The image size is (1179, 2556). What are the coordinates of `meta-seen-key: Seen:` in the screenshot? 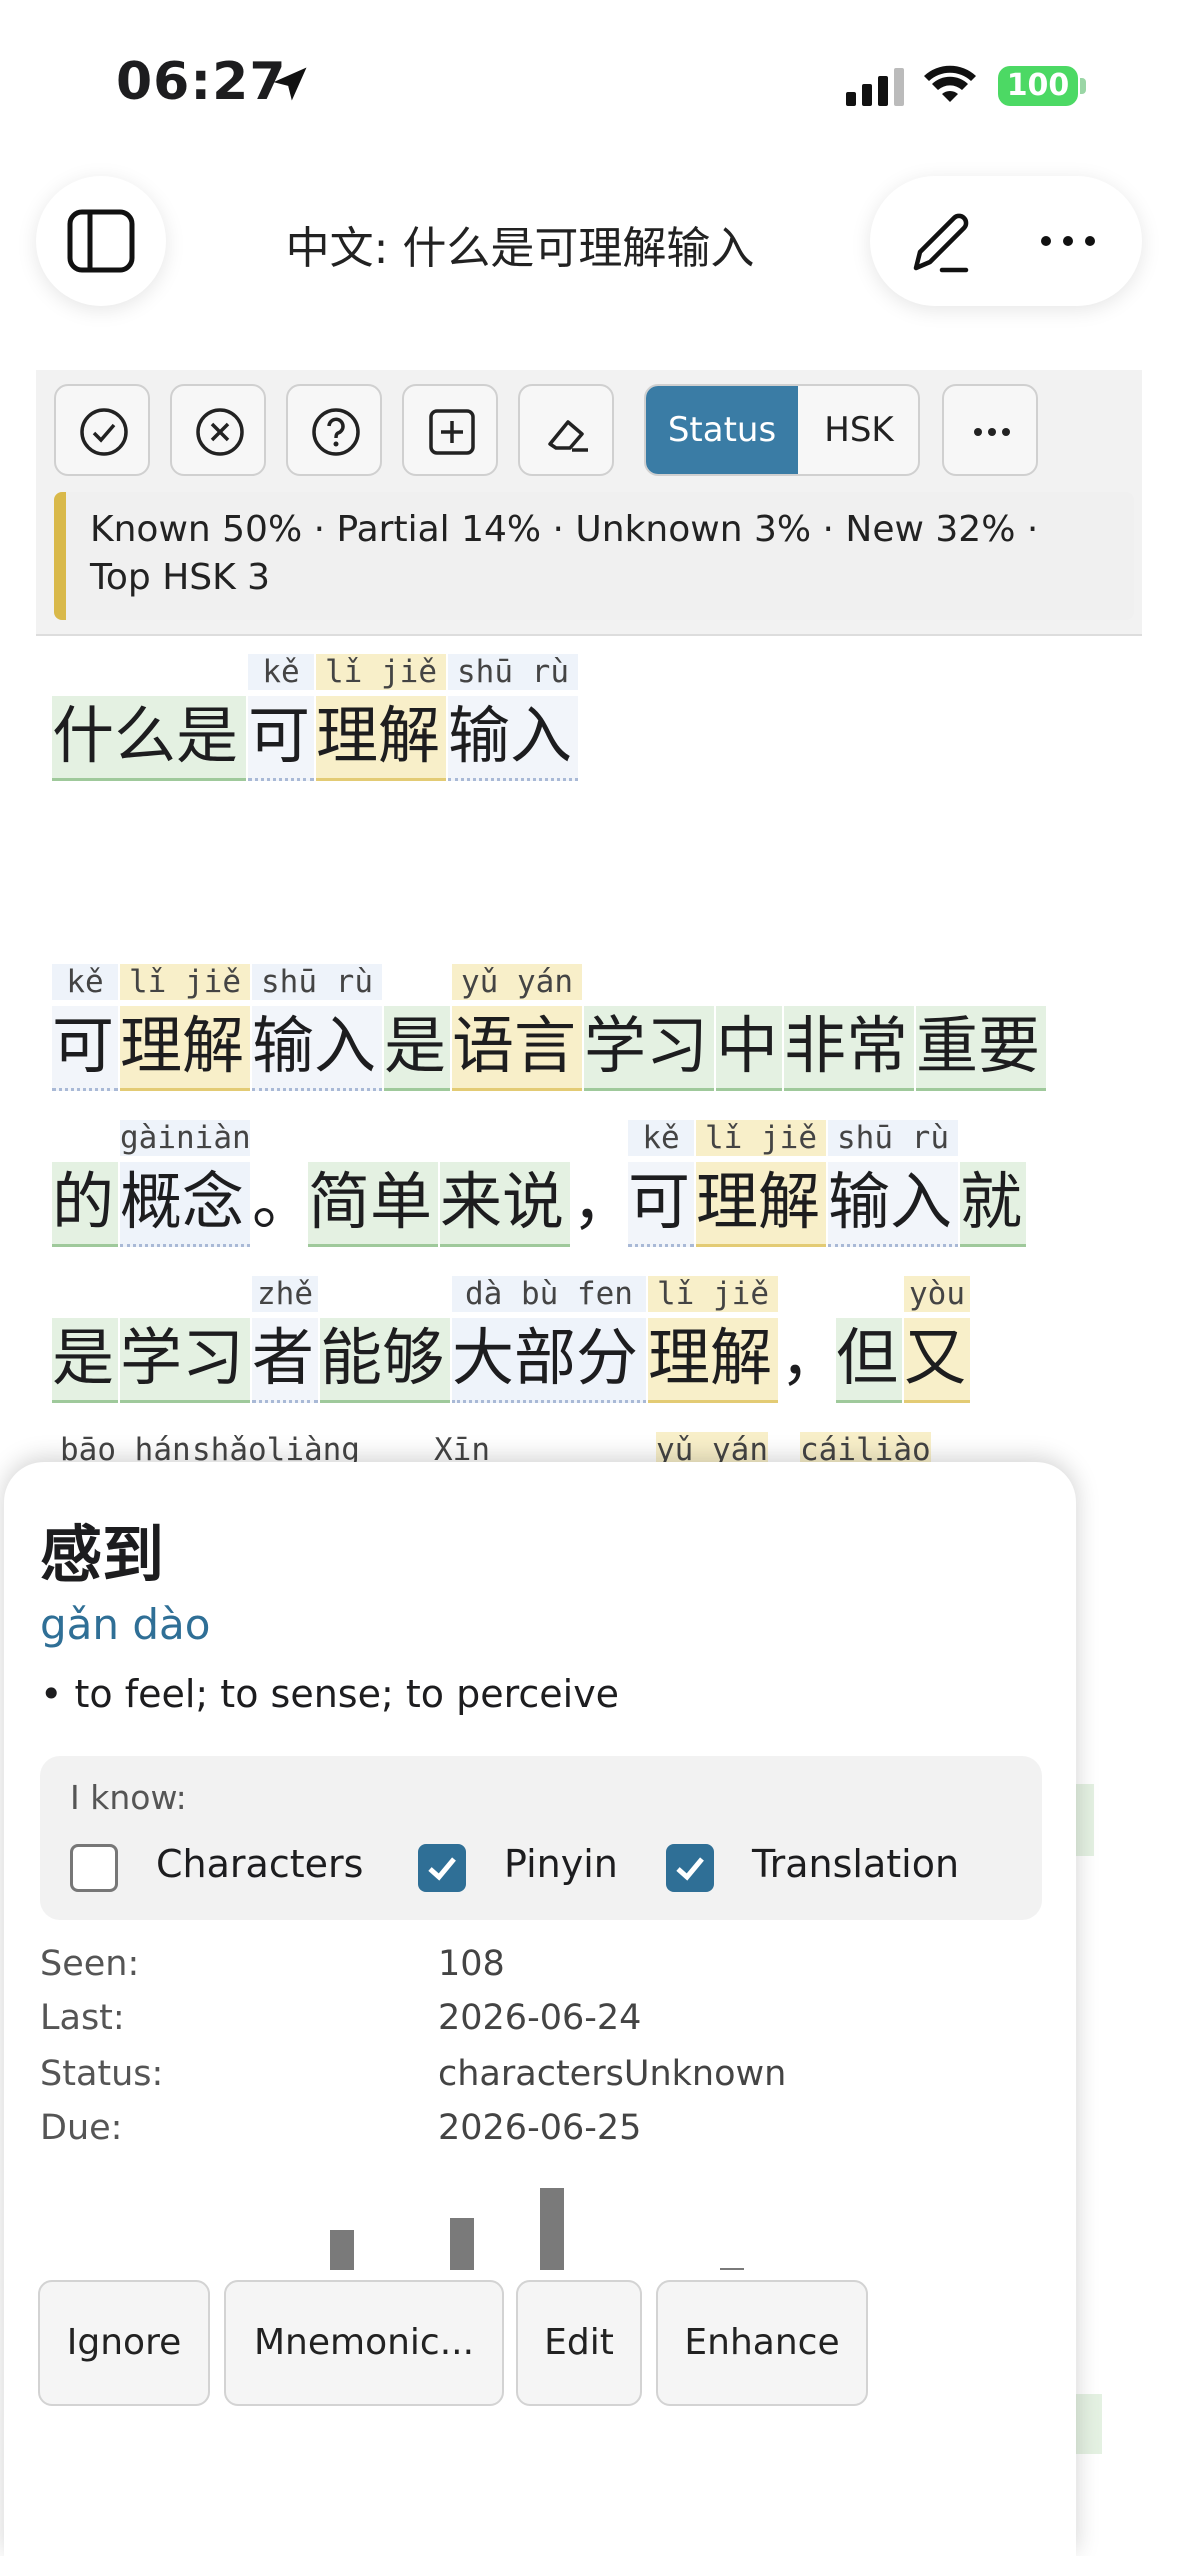 It's located at (90, 1964).